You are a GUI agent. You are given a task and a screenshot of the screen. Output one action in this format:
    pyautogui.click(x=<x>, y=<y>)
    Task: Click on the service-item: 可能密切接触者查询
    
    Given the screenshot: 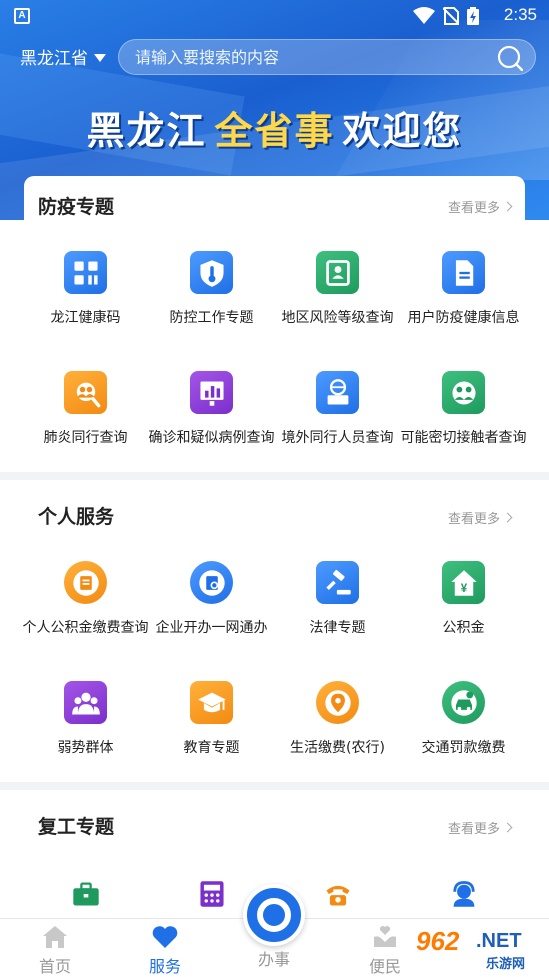 What is the action you would take?
    pyautogui.click(x=463, y=431)
    